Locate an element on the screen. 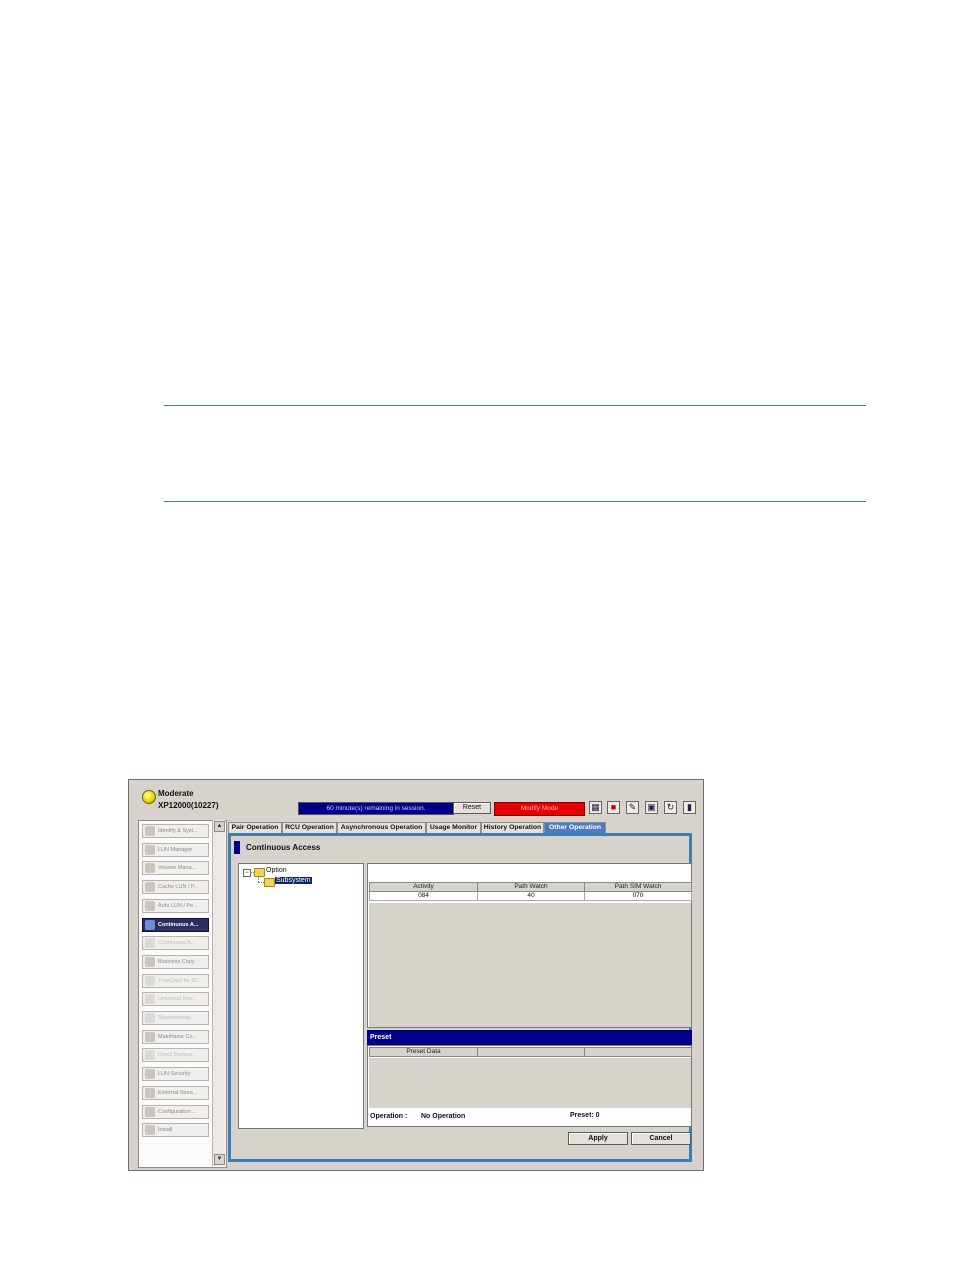  floppy-icon: ■ is located at coordinates (613, 807).